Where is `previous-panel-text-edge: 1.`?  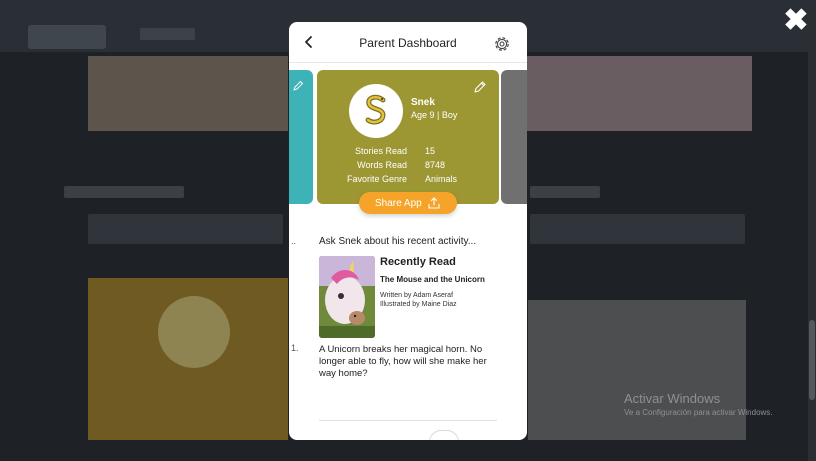 previous-panel-text-edge: 1. is located at coordinates (295, 348).